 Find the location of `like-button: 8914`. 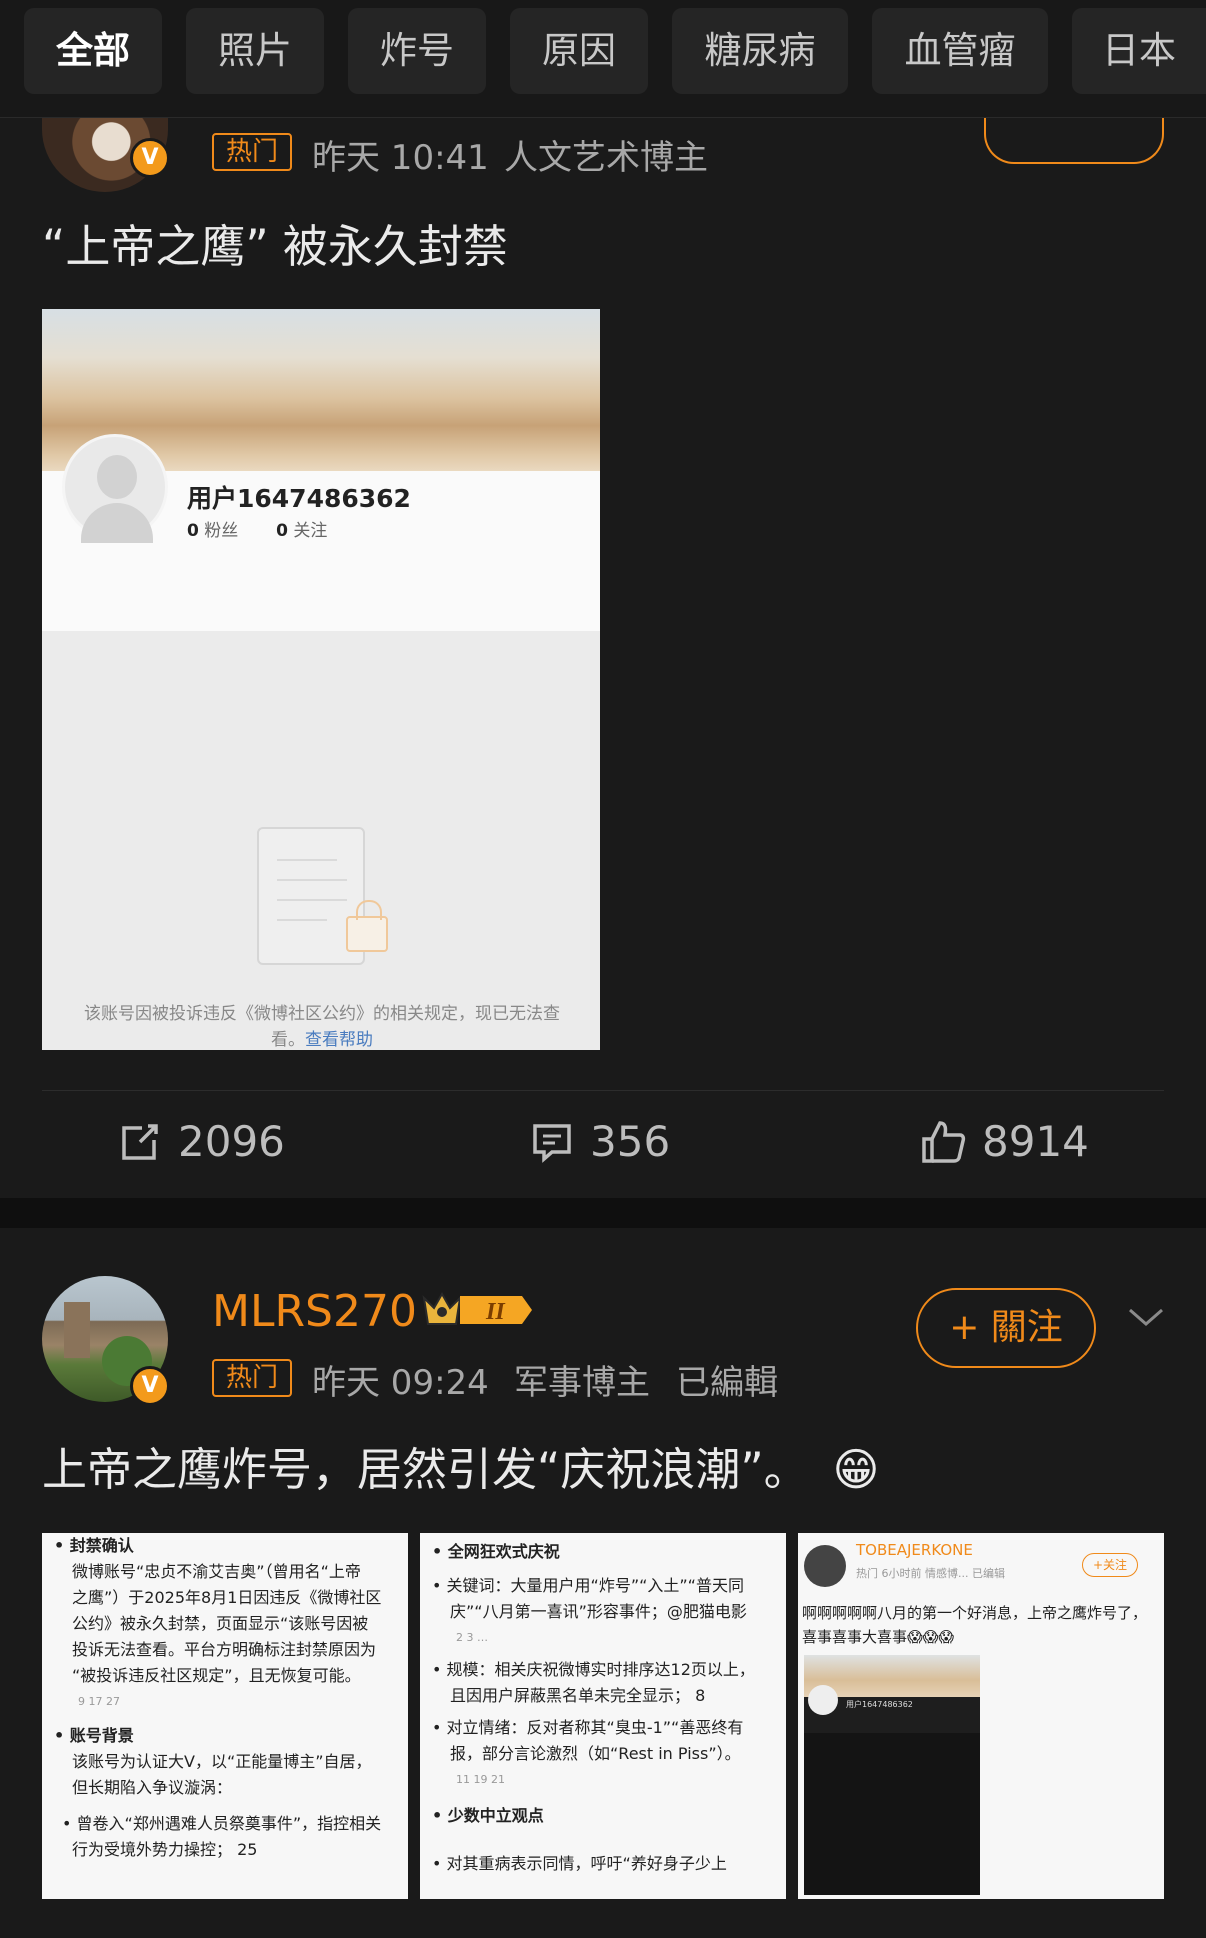

like-button: 8914 is located at coordinates (1004, 1144).